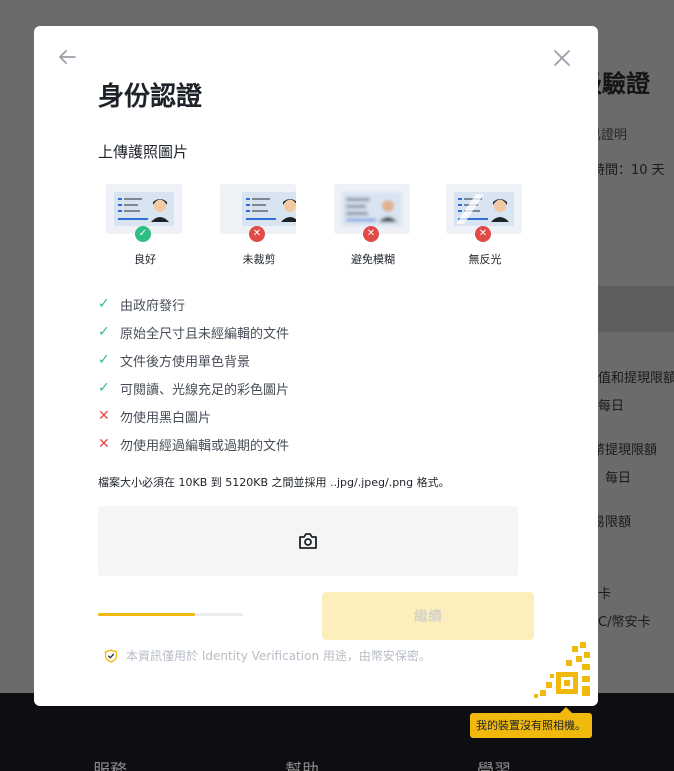  Describe the element at coordinates (628, 170) in the screenshot. I see `background-text: 時間：10 天` at that location.